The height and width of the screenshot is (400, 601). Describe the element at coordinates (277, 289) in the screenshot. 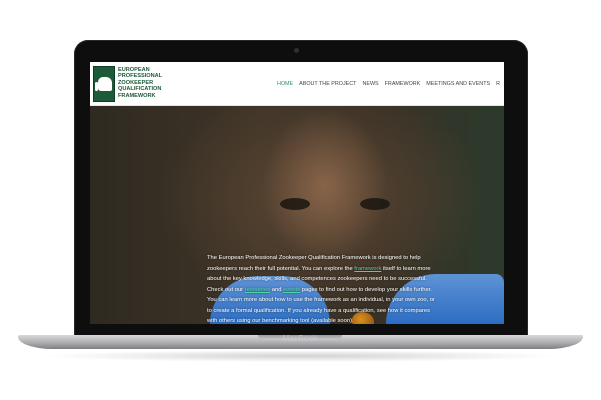

I see `hero-text-part: and` at that location.